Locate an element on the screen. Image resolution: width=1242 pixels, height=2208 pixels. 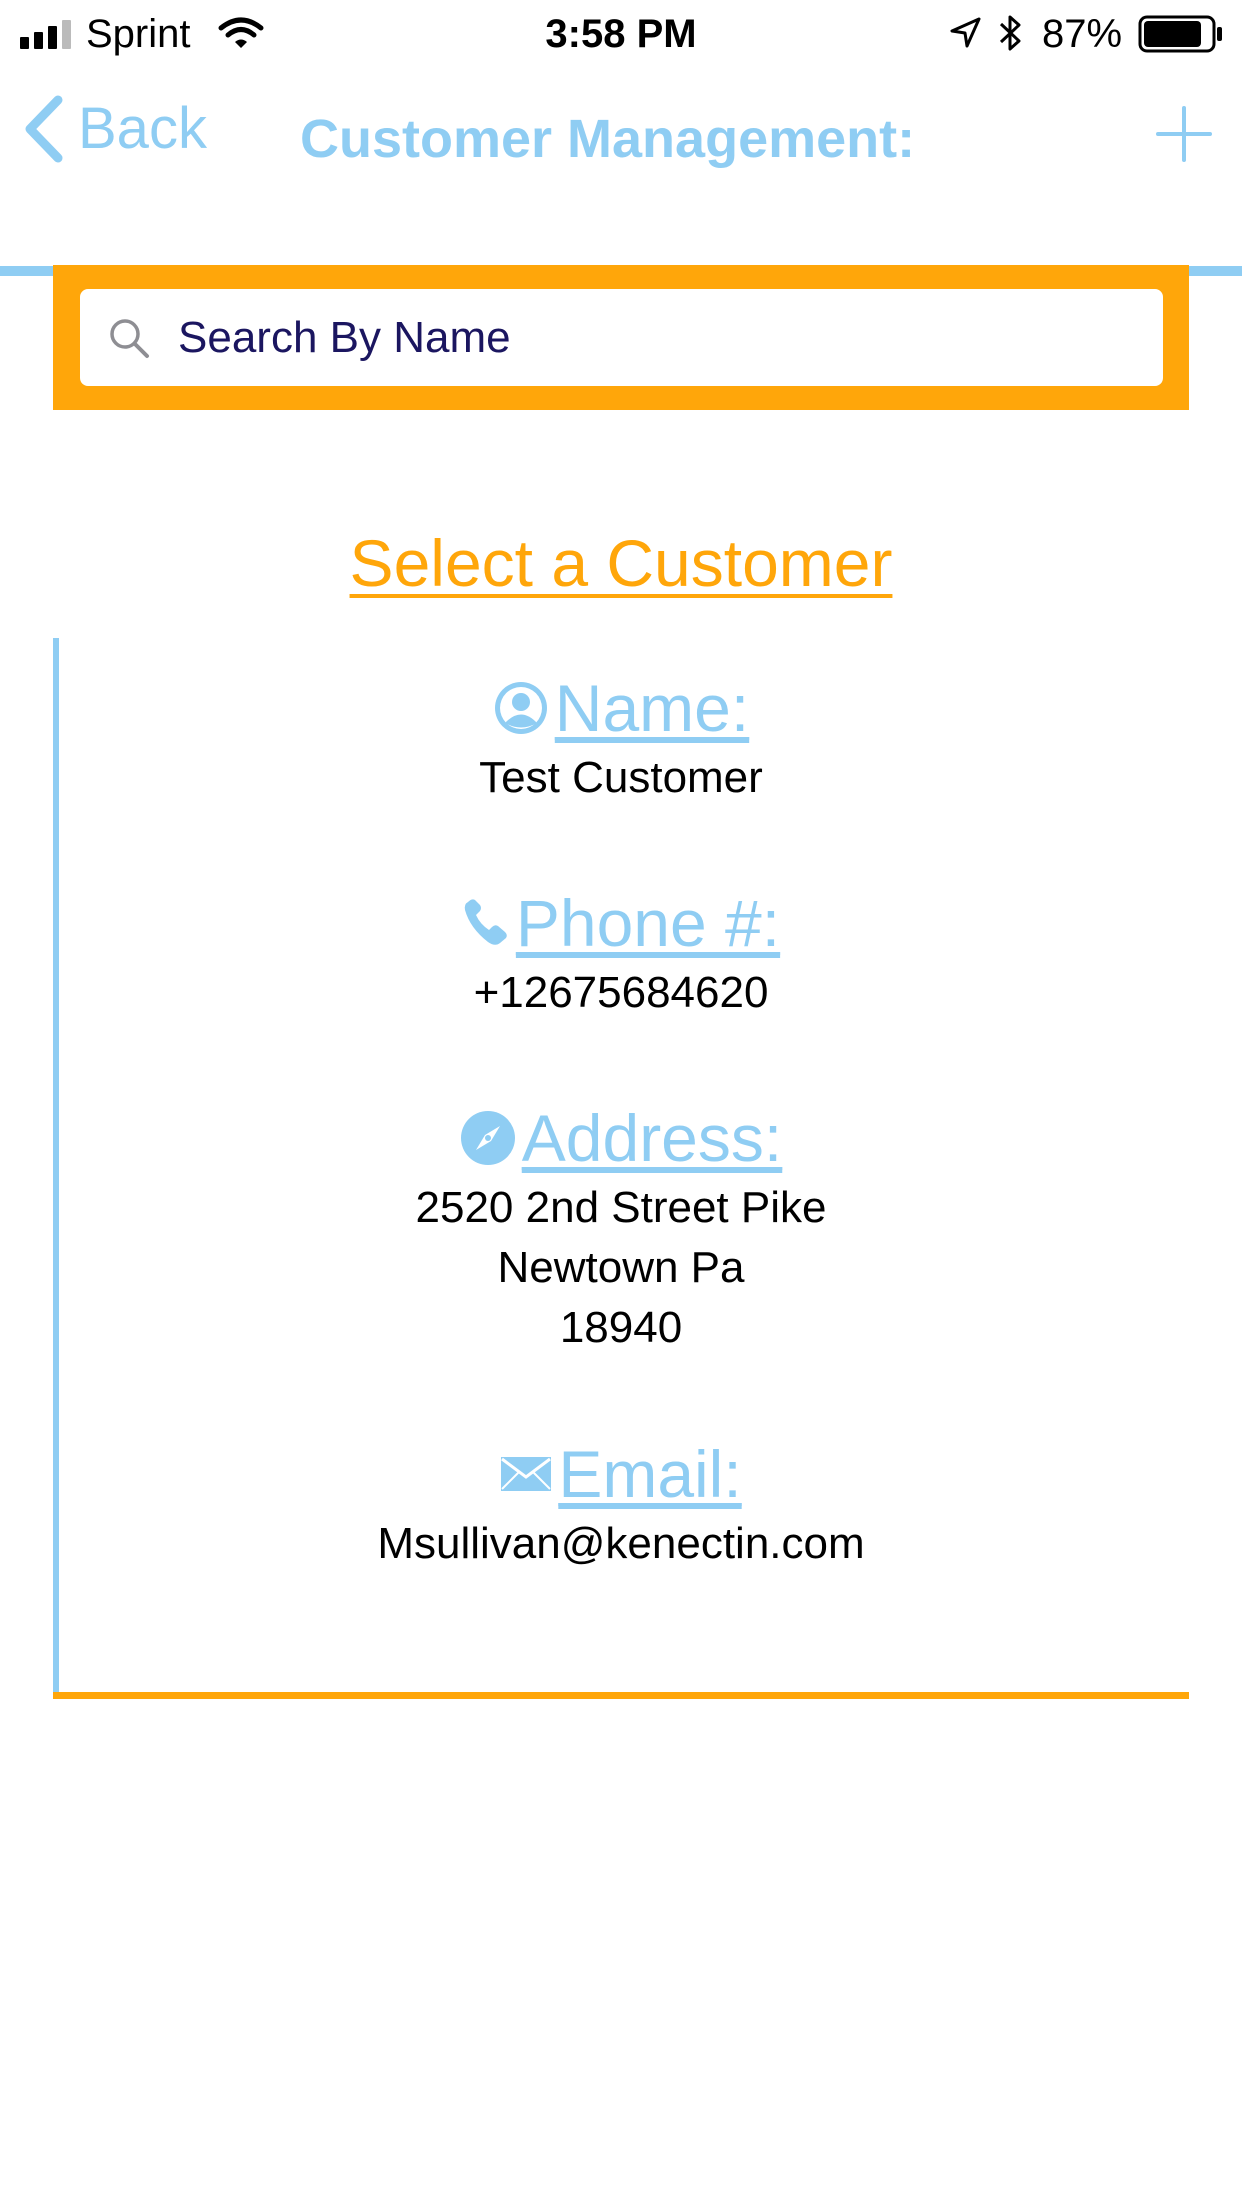
battery-percentage: 87% is located at coordinates (1082, 34).